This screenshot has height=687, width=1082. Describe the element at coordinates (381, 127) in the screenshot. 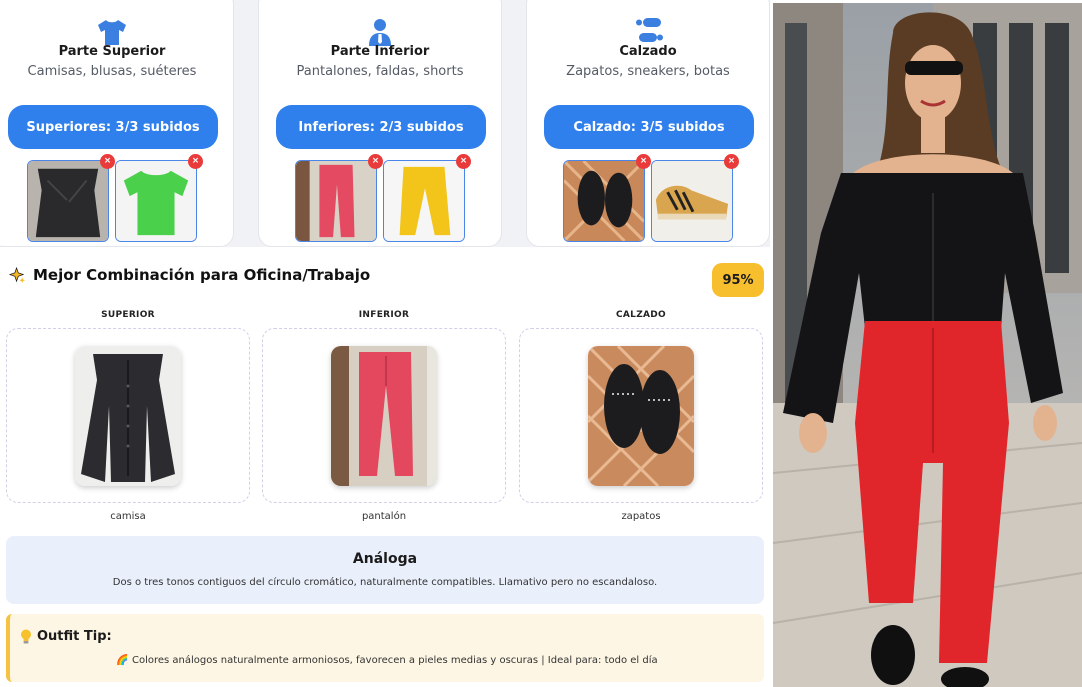

I see `upload-bottoms-button: Inferiores: 2/3 subidos` at that location.